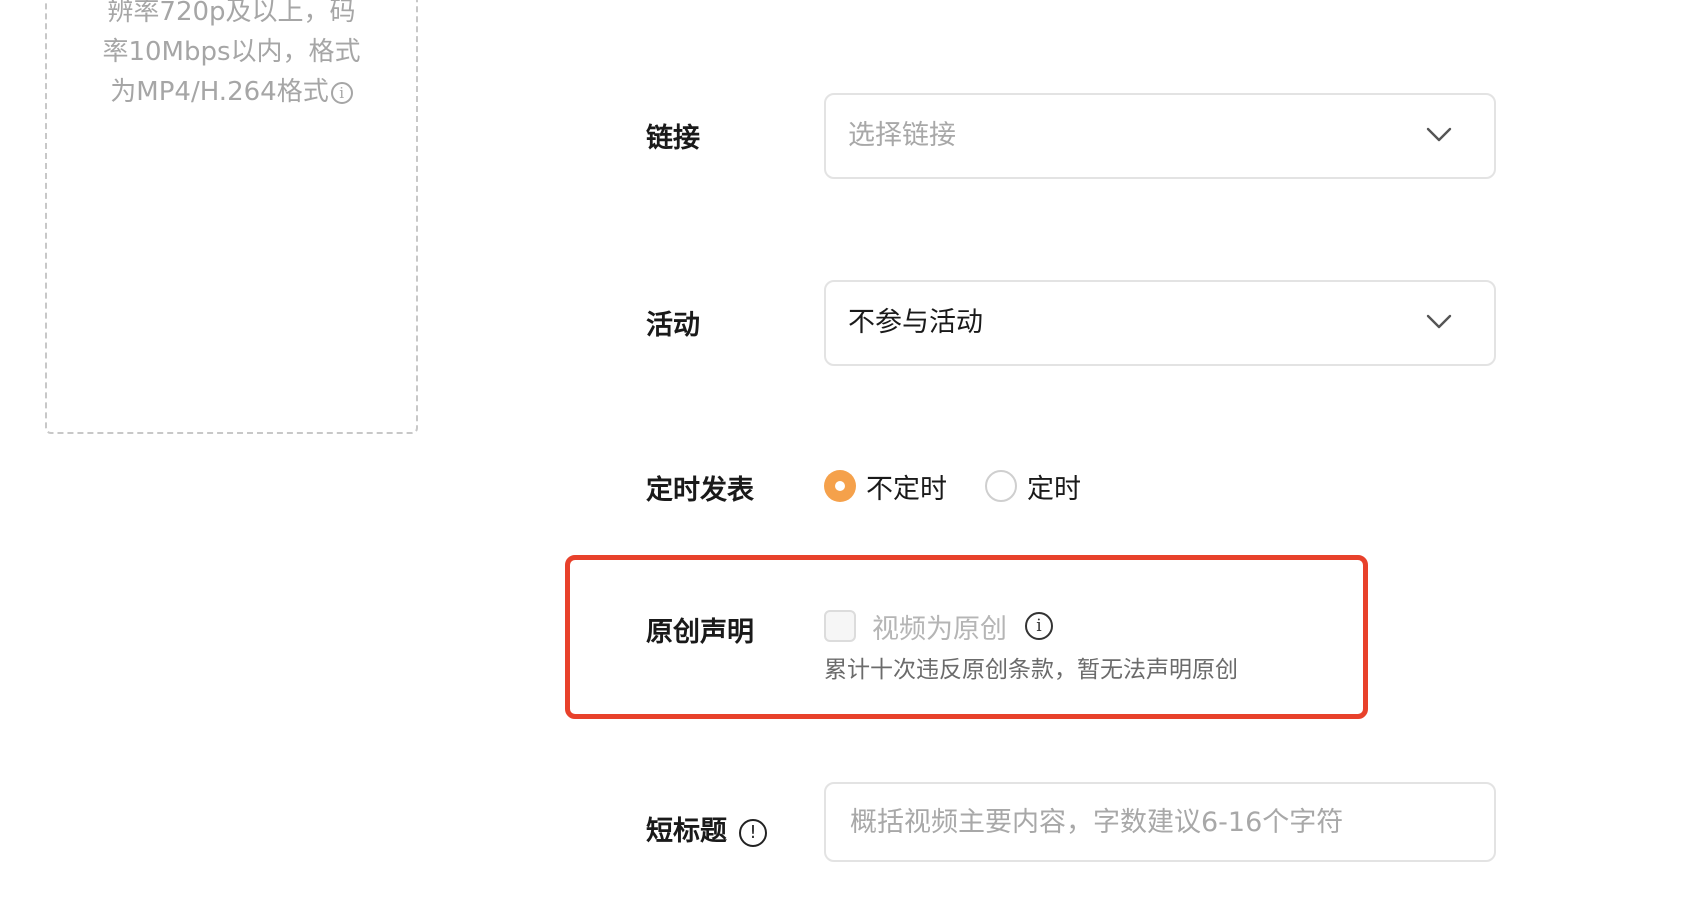  What do you see at coordinates (700, 490) in the screenshot?
I see `schedule-label: 定时发表` at bounding box center [700, 490].